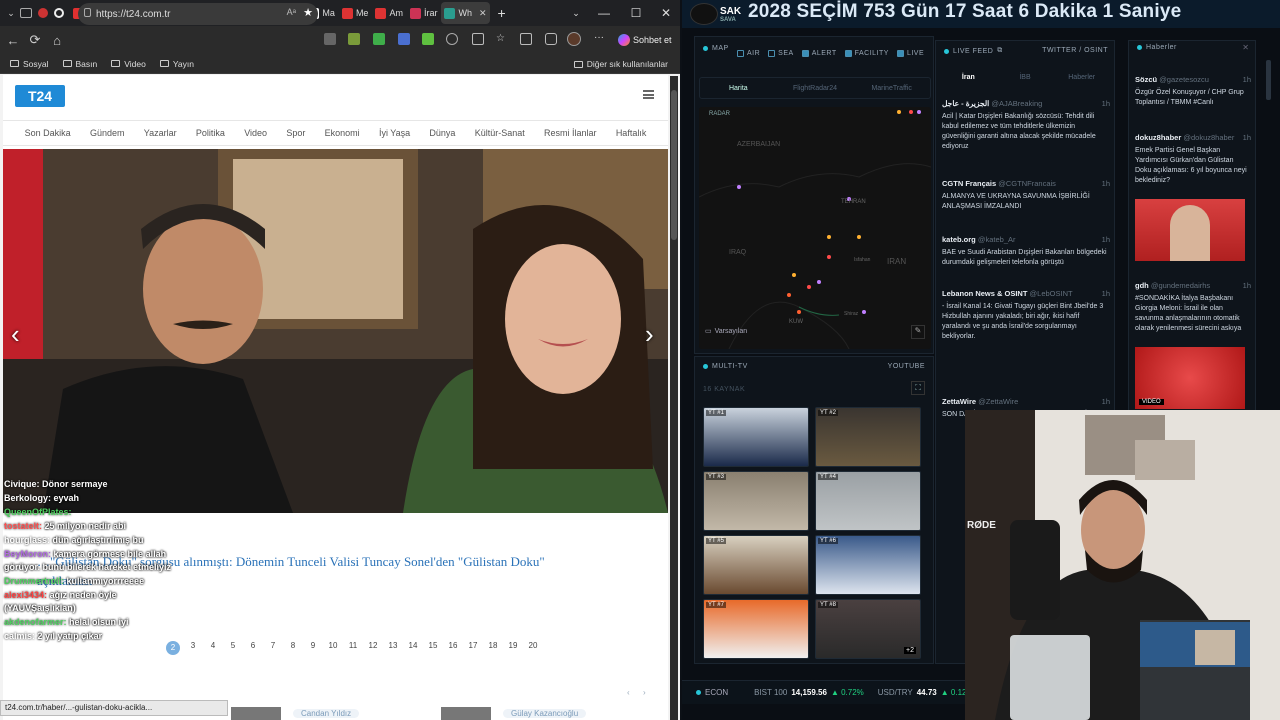  What do you see at coordinates (473, 648) in the screenshot?
I see `page-link: 17` at bounding box center [473, 648].